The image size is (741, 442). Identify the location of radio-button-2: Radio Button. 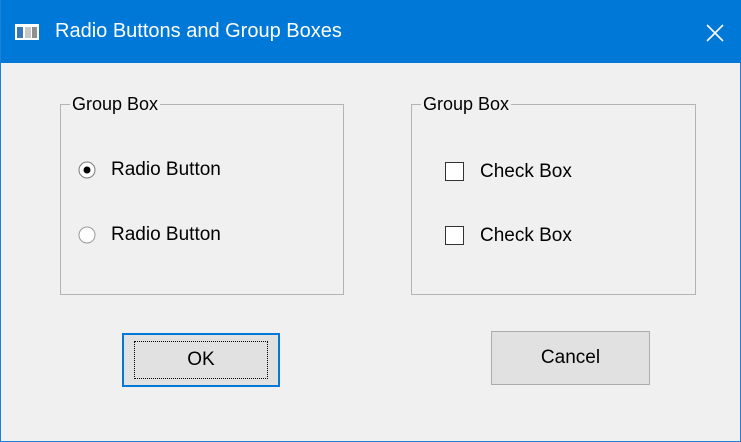
(163, 235).